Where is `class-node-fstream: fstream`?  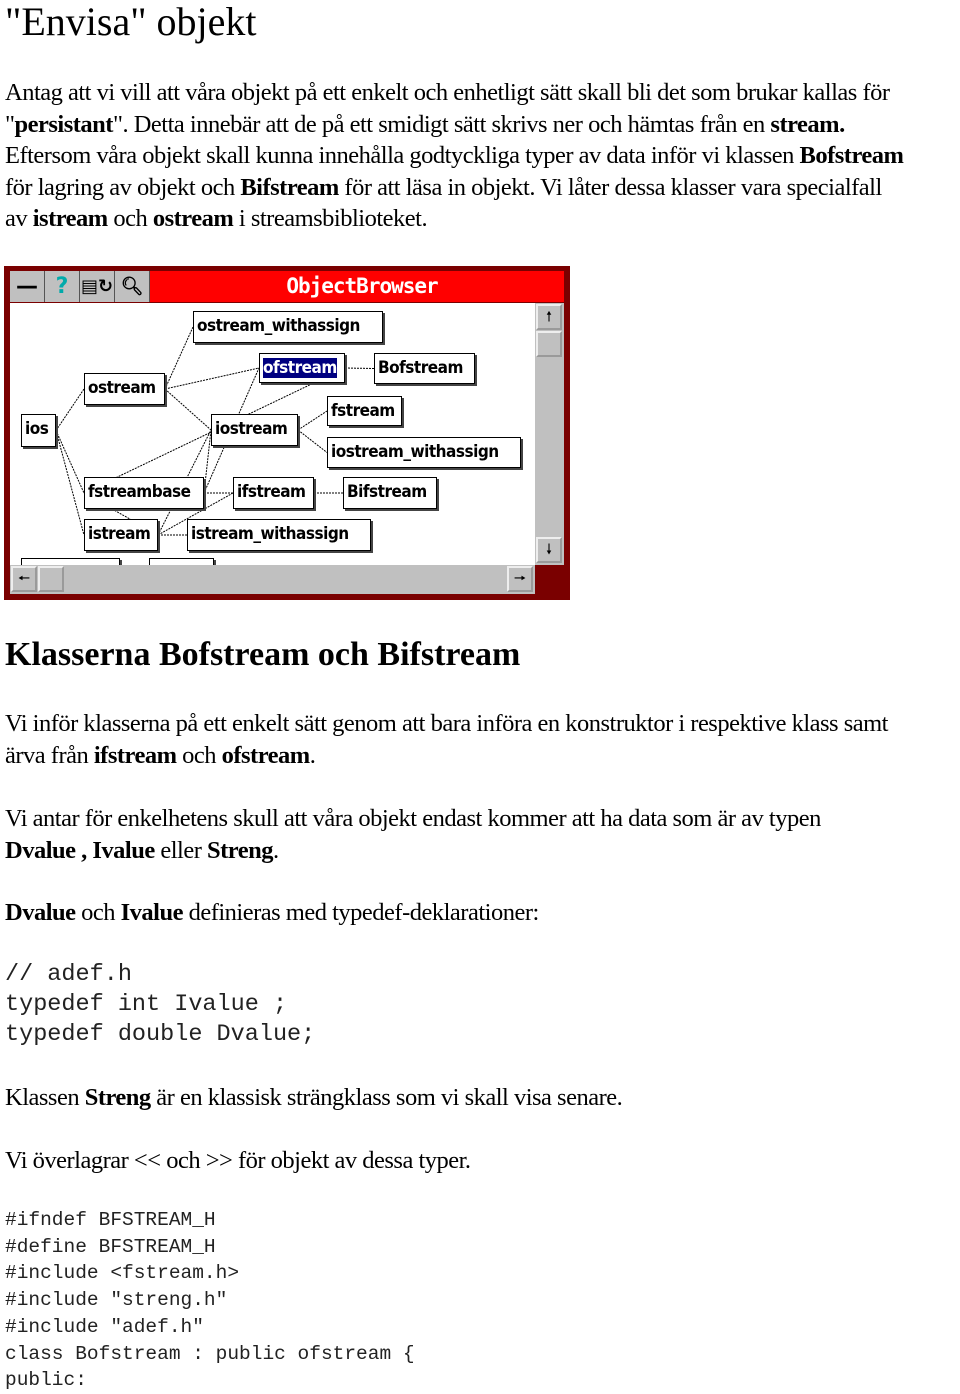 class-node-fstream: fstream is located at coordinates (364, 411).